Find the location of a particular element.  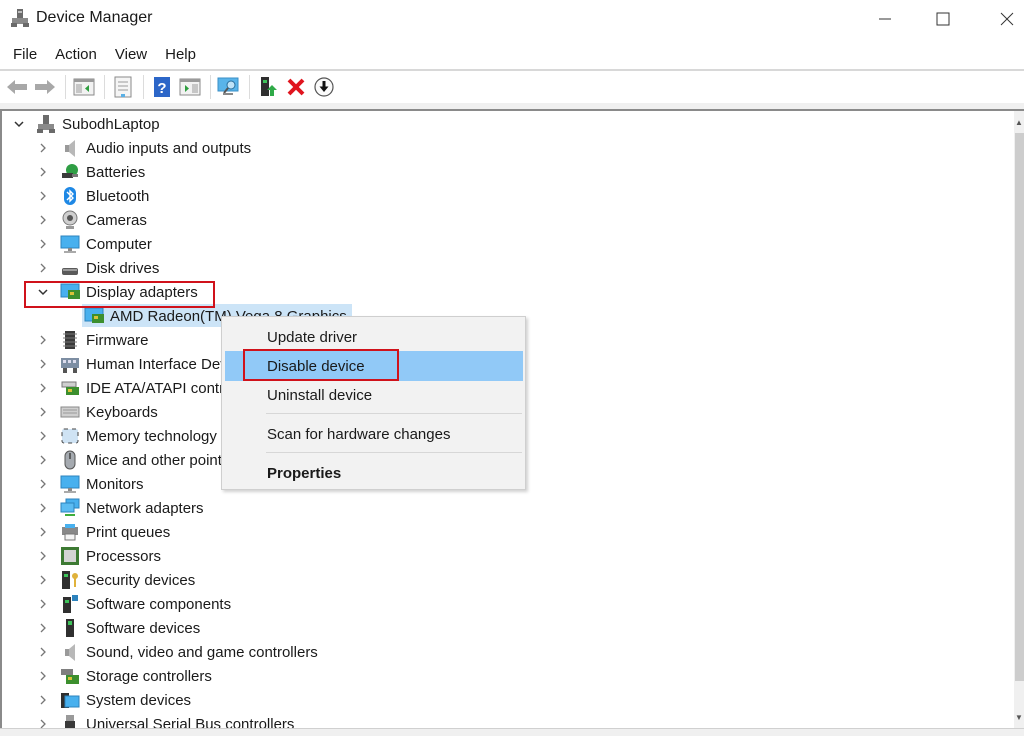

bluetooth-icon is located at coordinates (70, 196).